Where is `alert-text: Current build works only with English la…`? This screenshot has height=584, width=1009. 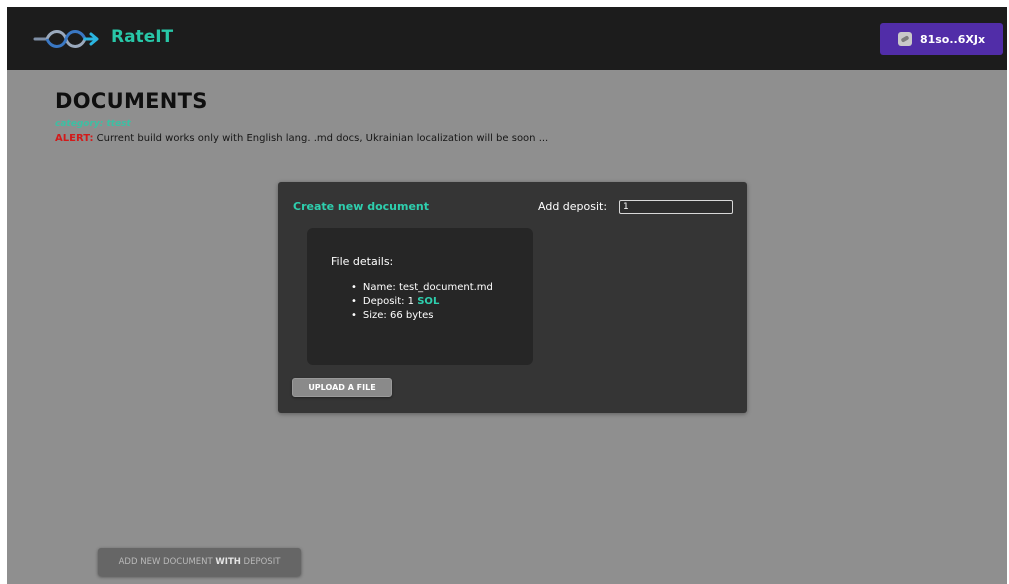 alert-text: Current build works only with English la… is located at coordinates (321, 138).